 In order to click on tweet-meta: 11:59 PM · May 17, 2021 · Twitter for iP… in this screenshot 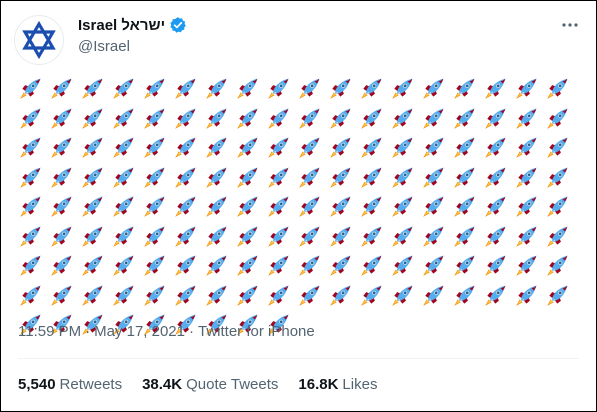, I will do `click(166, 331)`.